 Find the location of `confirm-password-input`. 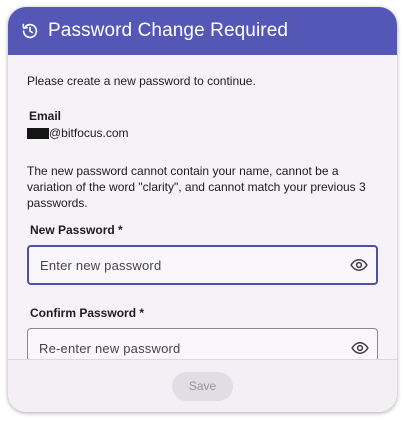

confirm-password-input is located at coordinates (184, 348).